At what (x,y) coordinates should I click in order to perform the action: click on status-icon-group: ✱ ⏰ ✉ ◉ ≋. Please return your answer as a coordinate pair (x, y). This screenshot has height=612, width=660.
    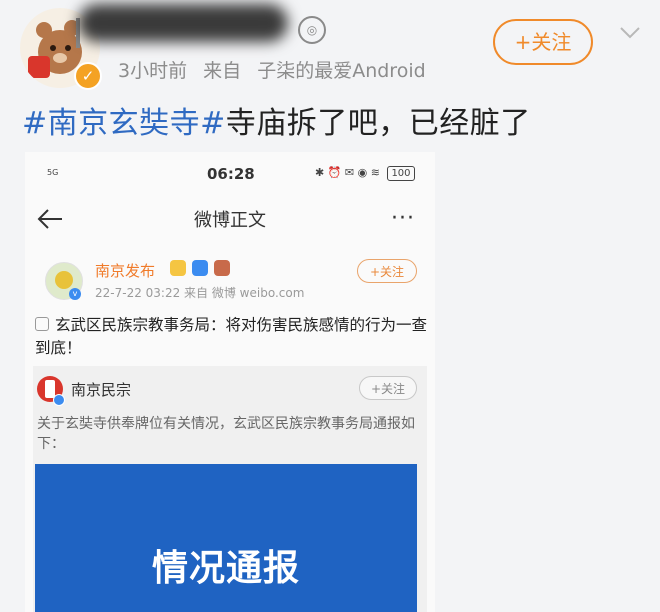
    Looking at the image, I should click on (347, 172).